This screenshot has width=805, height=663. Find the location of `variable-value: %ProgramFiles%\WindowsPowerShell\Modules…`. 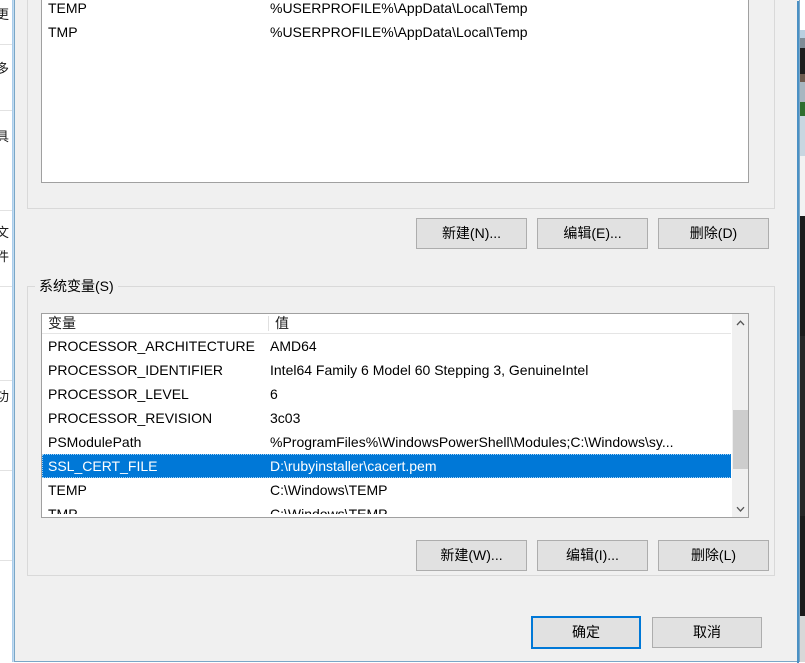

variable-value: %ProgramFiles%\WindowsPowerShell\Modules… is located at coordinates (472, 442).